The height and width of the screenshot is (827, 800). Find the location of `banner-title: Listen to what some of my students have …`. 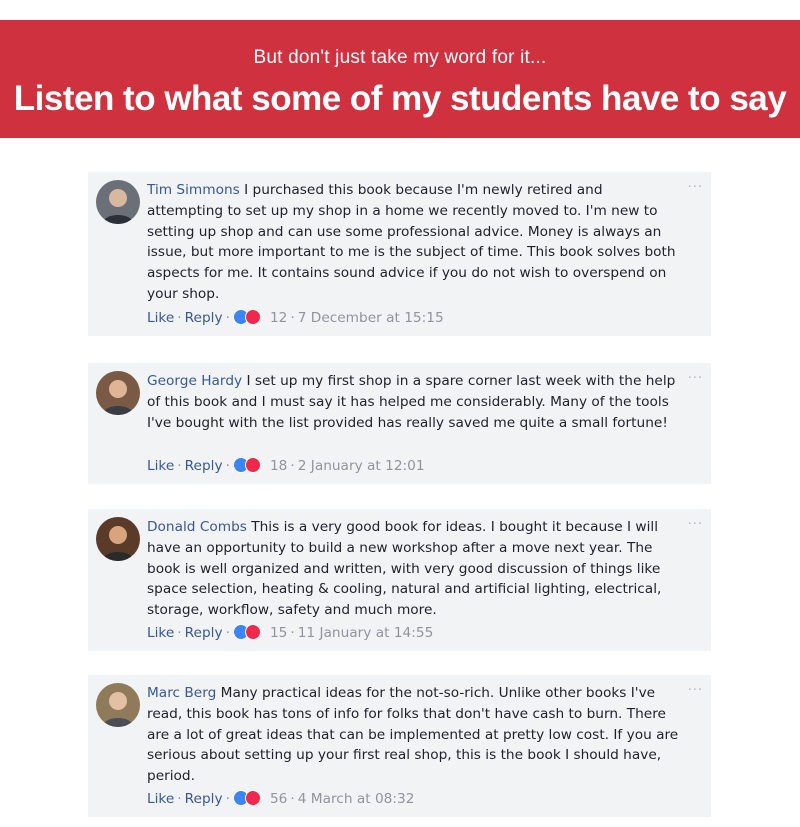

banner-title: Listen to what some of my students have … is located at coordinates (400, 98).